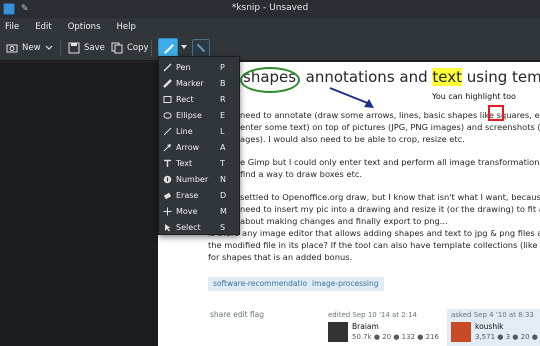 This screenshot has height=346, width=540. I want to click on edited-meta: edited Sep 10 '14 at 2:14, so click(372, 315).